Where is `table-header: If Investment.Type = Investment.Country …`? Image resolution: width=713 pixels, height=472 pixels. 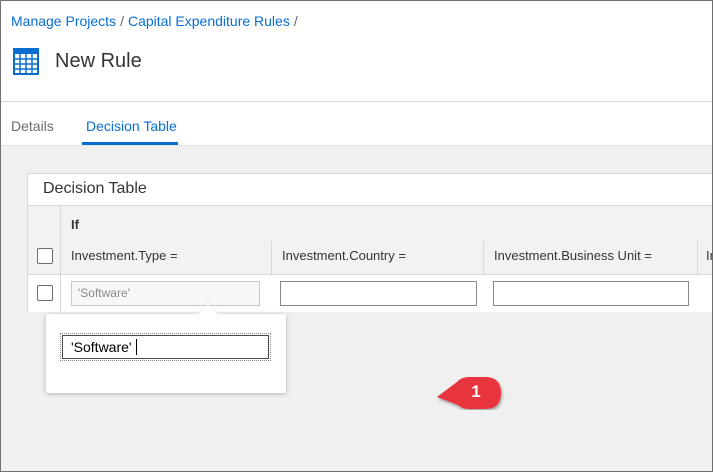
table-header: If Investment.Type = Investment.Country … is located at coordinates (370, 240).